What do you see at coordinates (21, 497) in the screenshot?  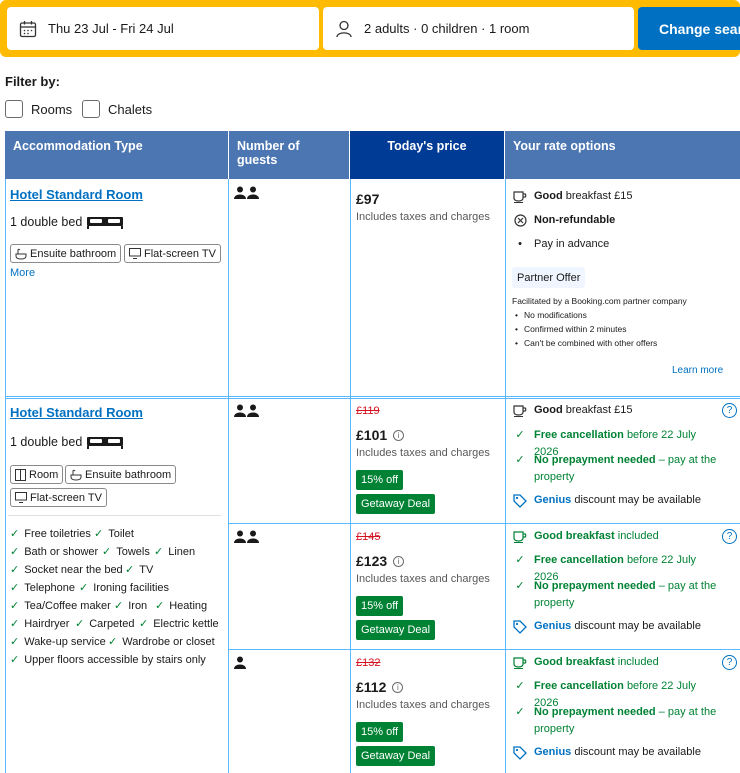 I see `tv-icon` at bounding box center [21, 497].